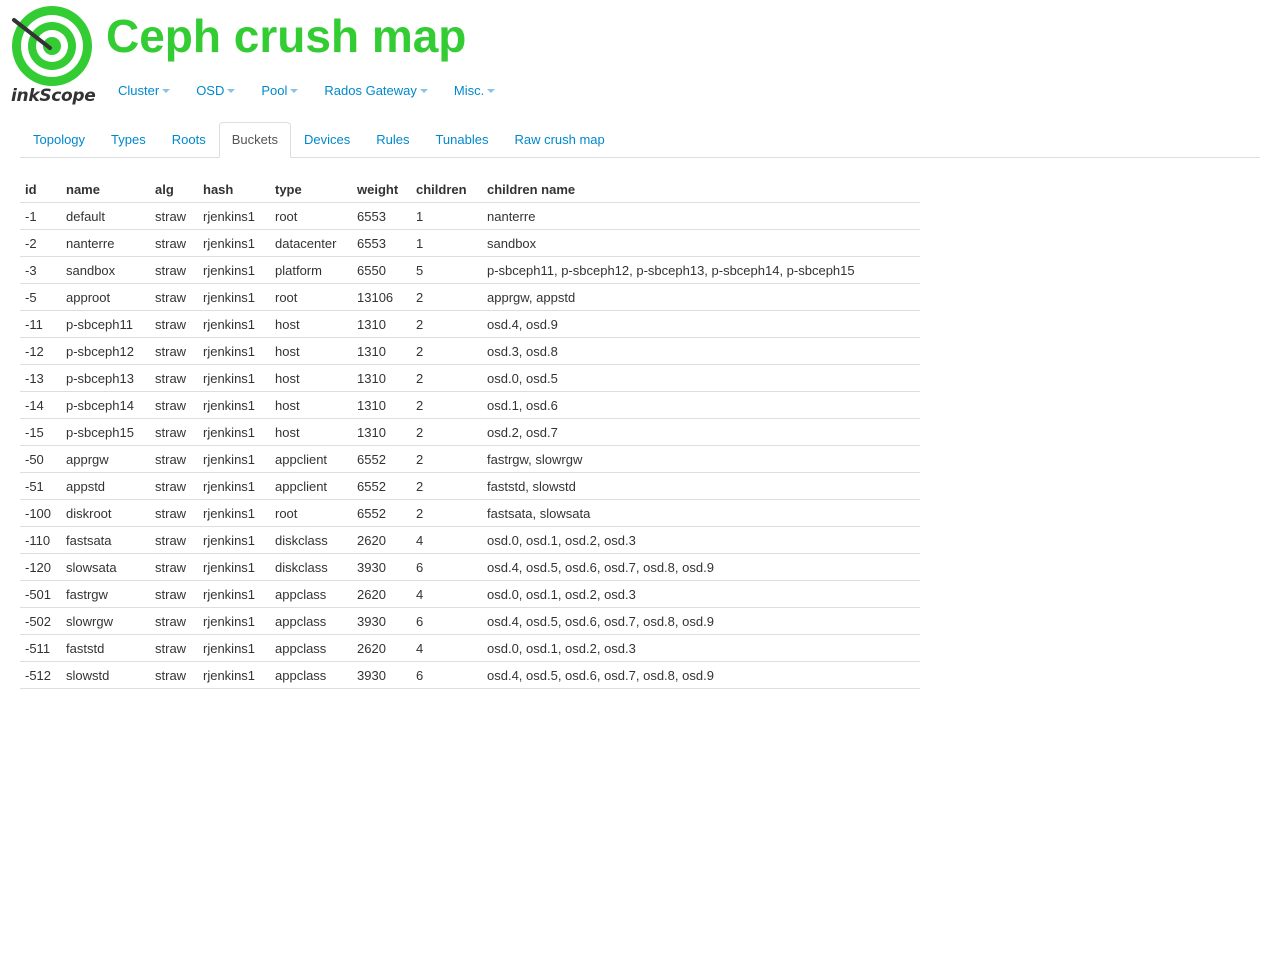 The width and height of the screenshot is (1280, 960). I want to click on tab-buckets: Buckets, so click(254, 140).